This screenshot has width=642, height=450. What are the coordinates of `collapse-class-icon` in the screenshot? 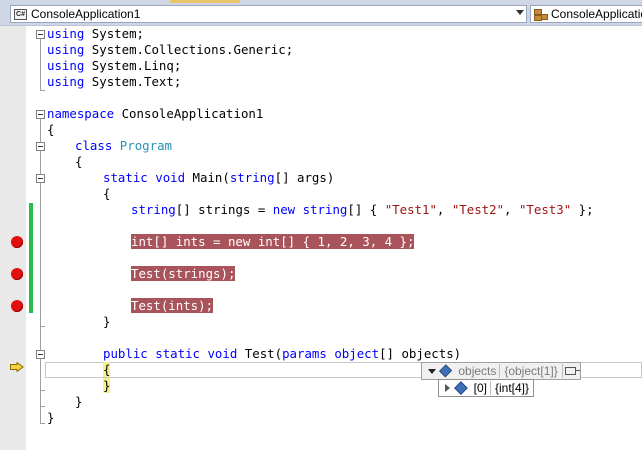 It's located at (40, 146).